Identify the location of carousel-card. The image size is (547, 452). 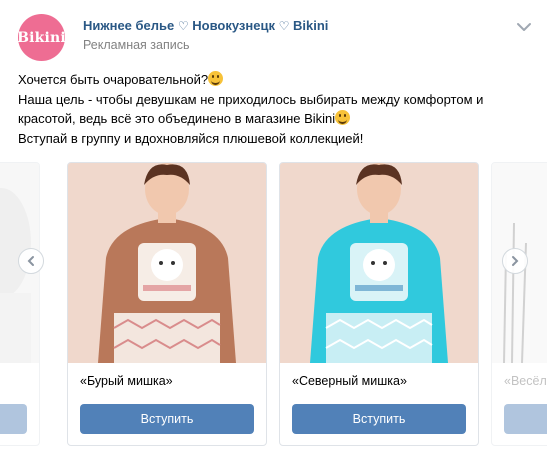
(20, 304).